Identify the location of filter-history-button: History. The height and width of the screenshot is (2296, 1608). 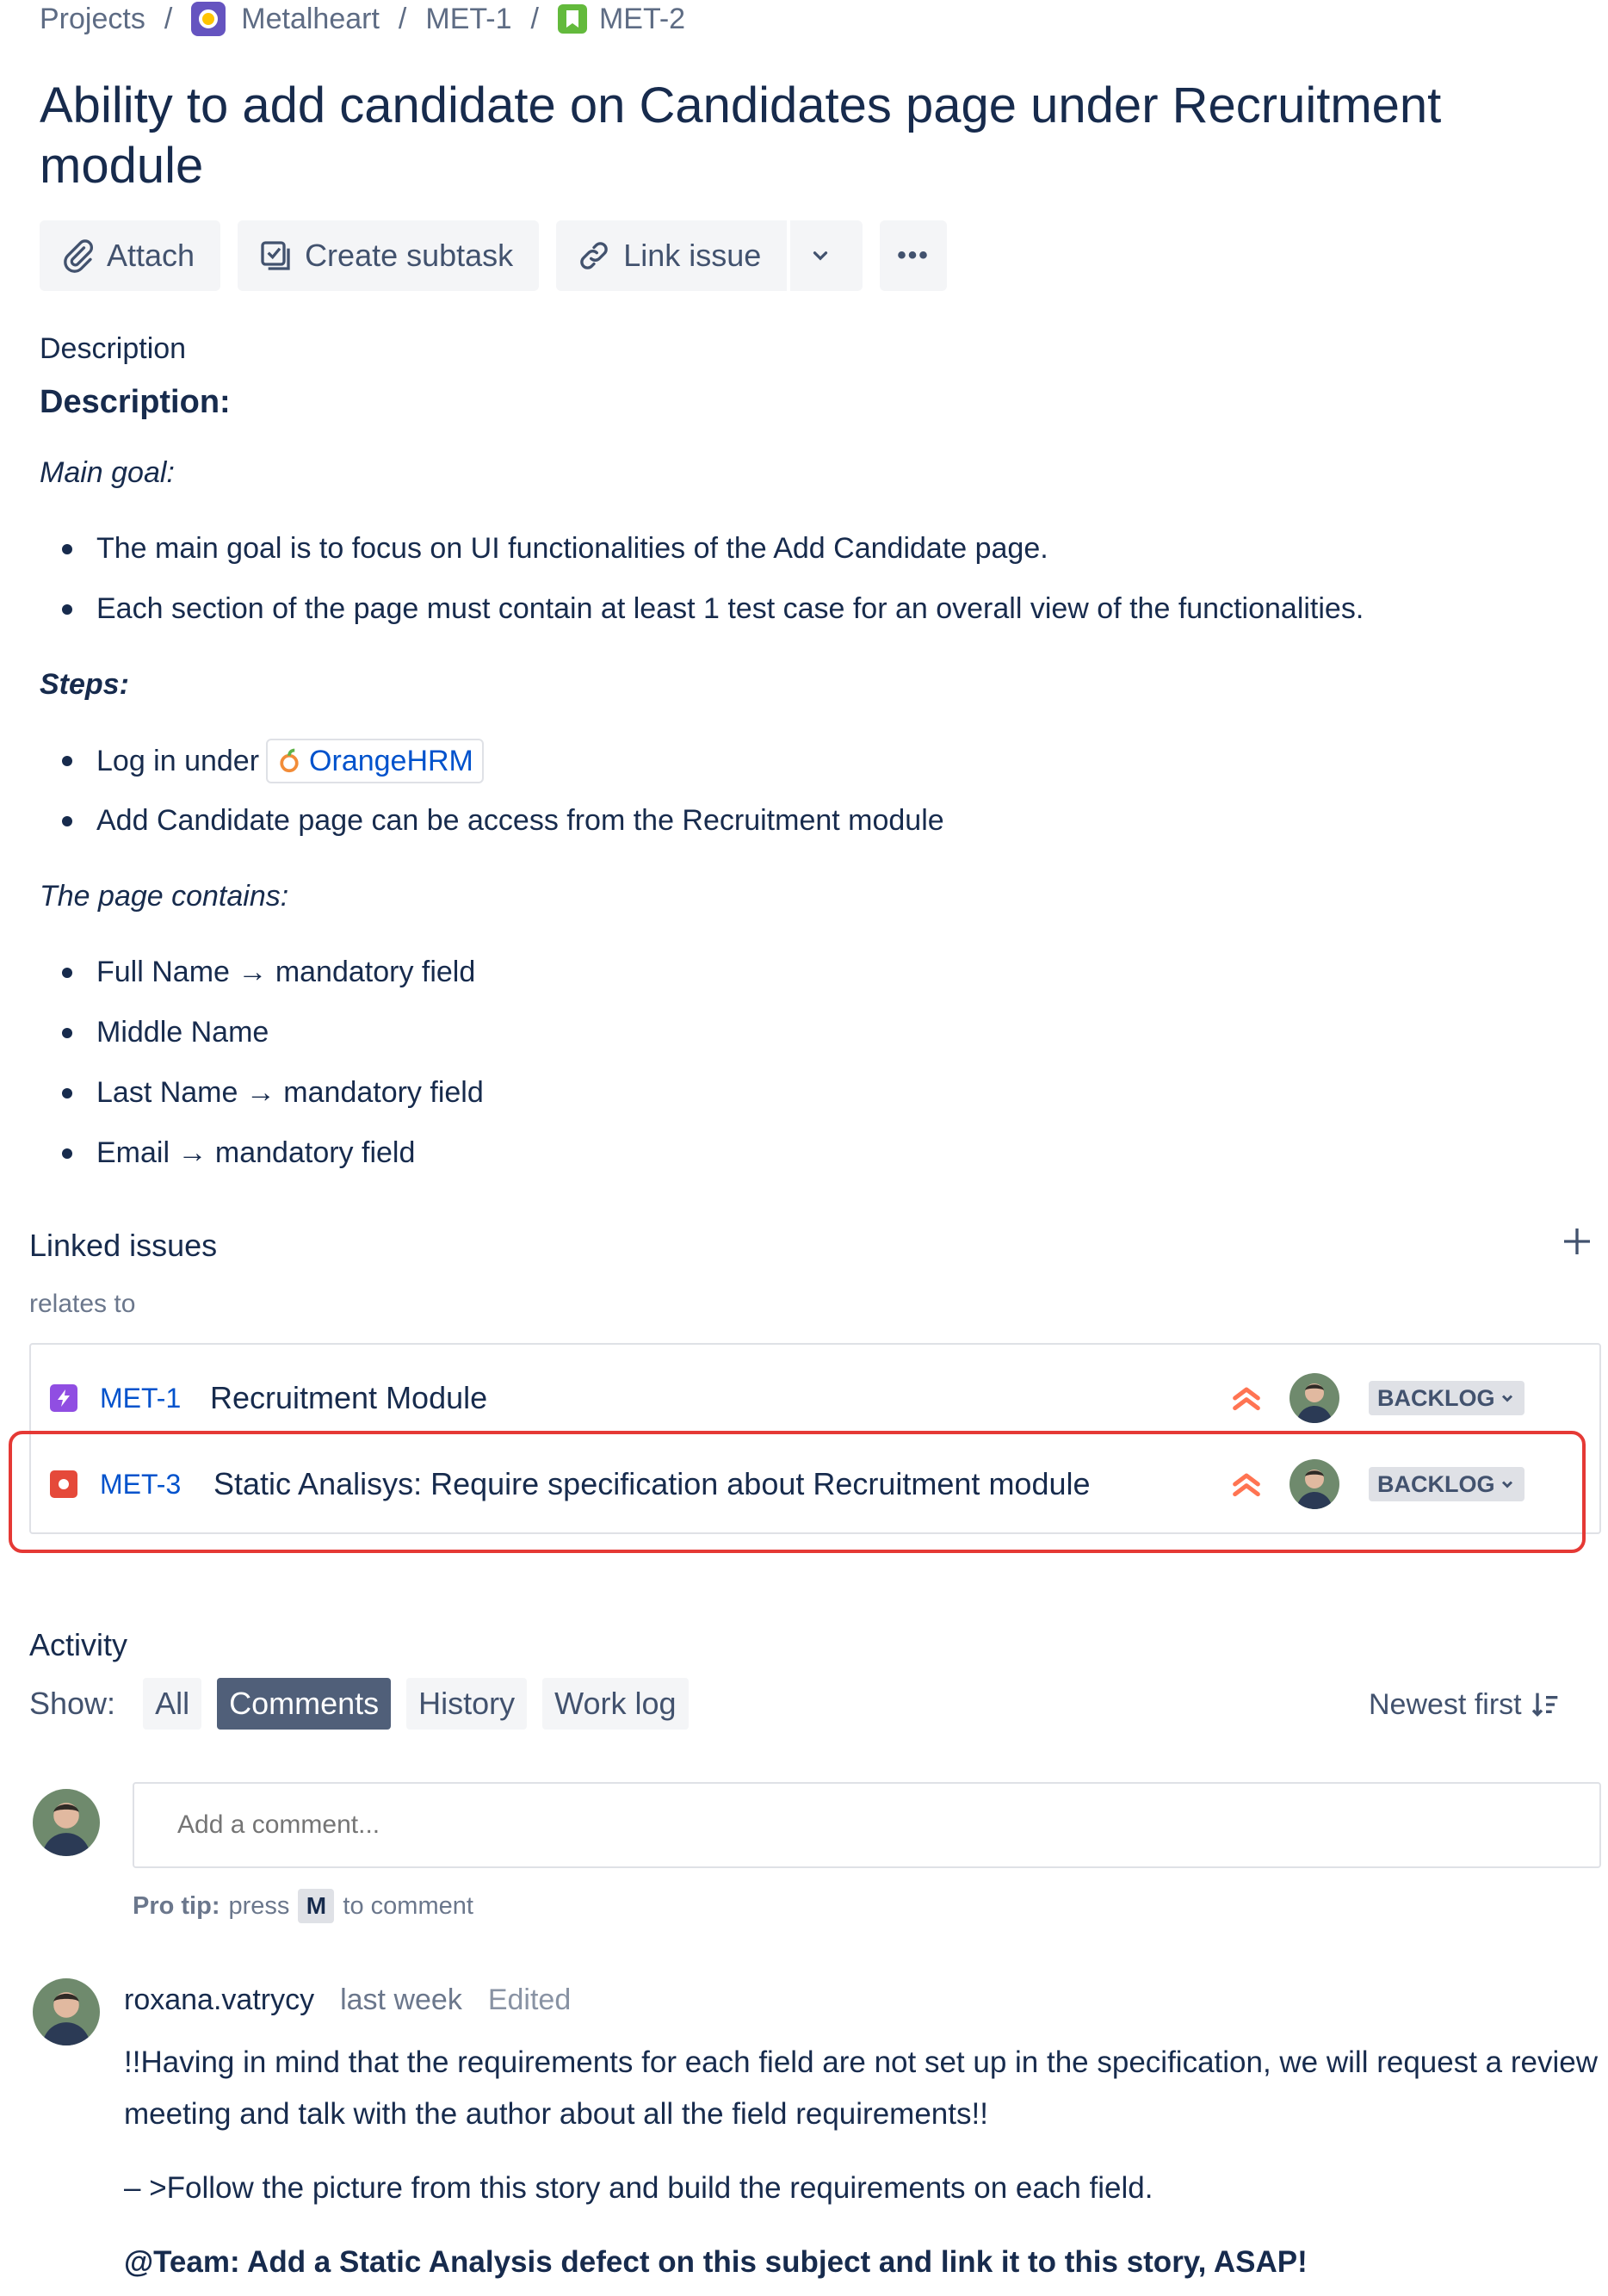
(467, 1704).